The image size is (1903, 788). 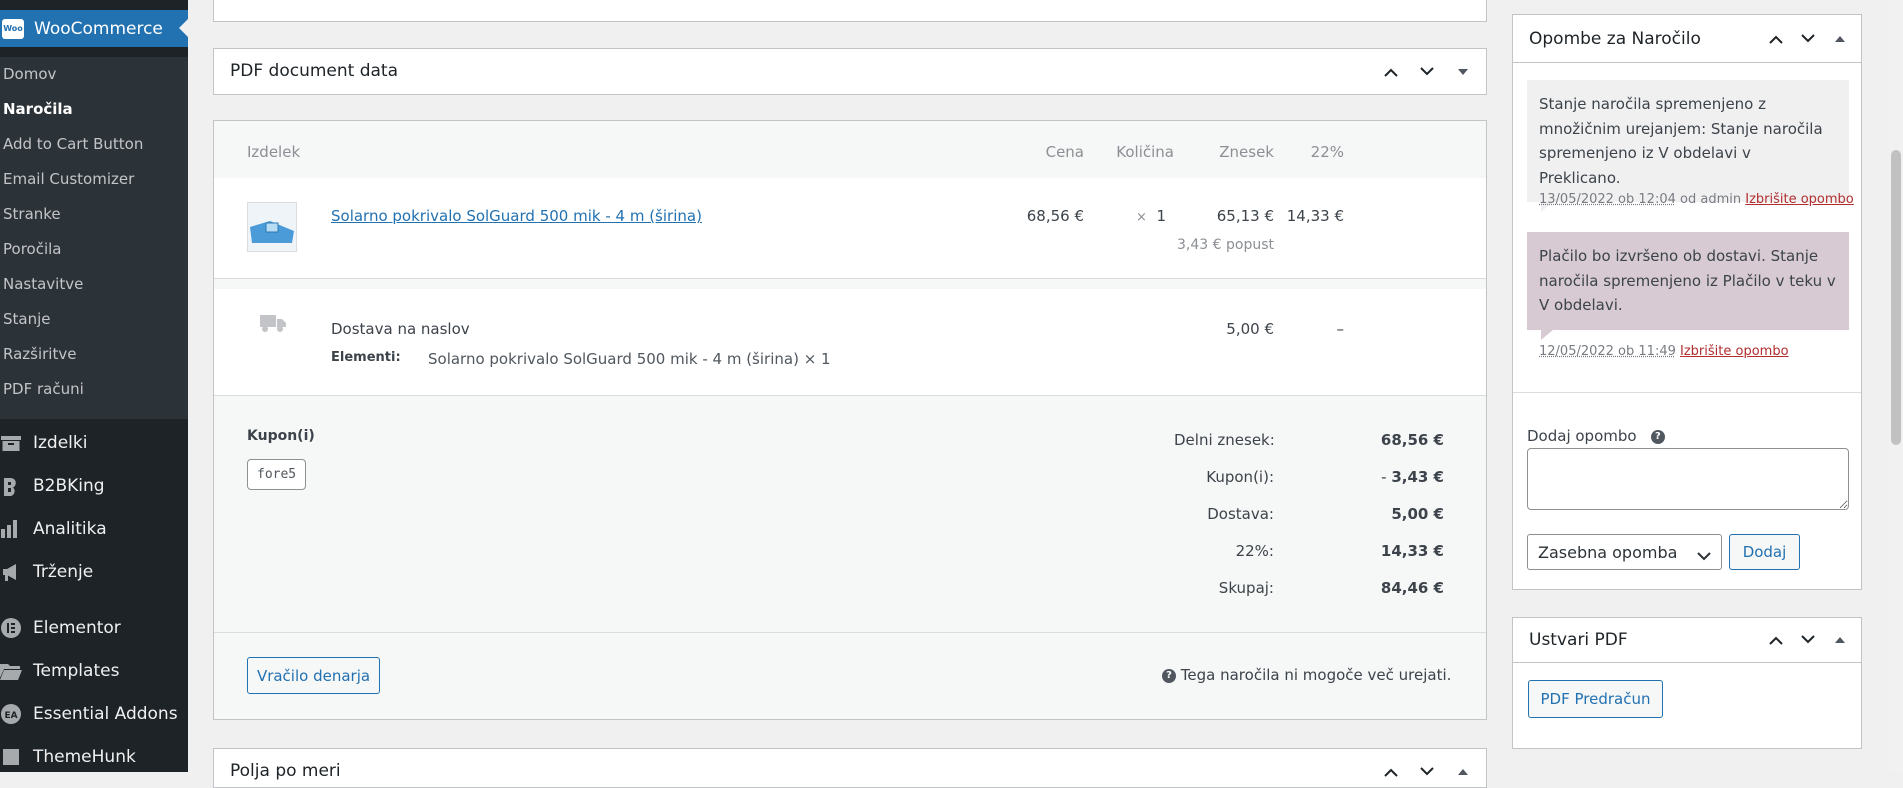 I want to click on menu-analitika: Analitika, so click(x=94, y=528).